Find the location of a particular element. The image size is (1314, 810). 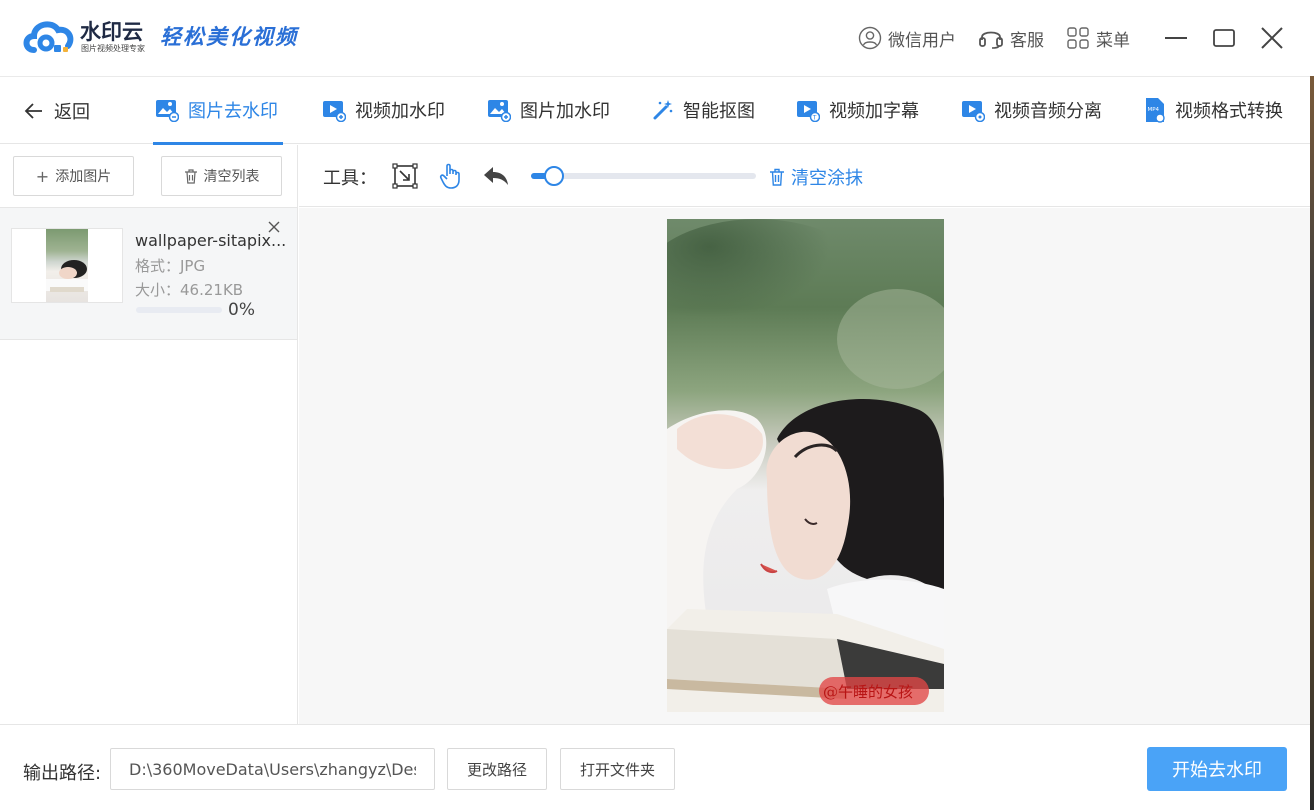

output-bar: 输出路径: 更改路径 打开文件夹 开始去水印 is located at coordinates (655, 767).